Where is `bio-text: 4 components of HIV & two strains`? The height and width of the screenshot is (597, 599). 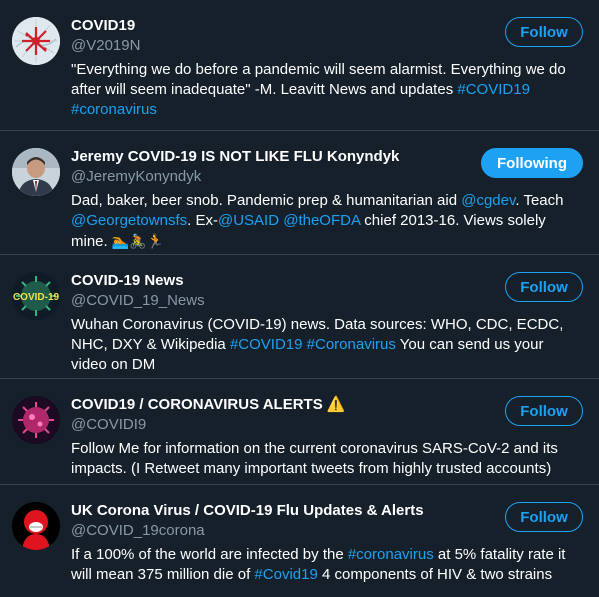
bio-text: 4 components of HIV & two strains is located at coordinates (435, 574).